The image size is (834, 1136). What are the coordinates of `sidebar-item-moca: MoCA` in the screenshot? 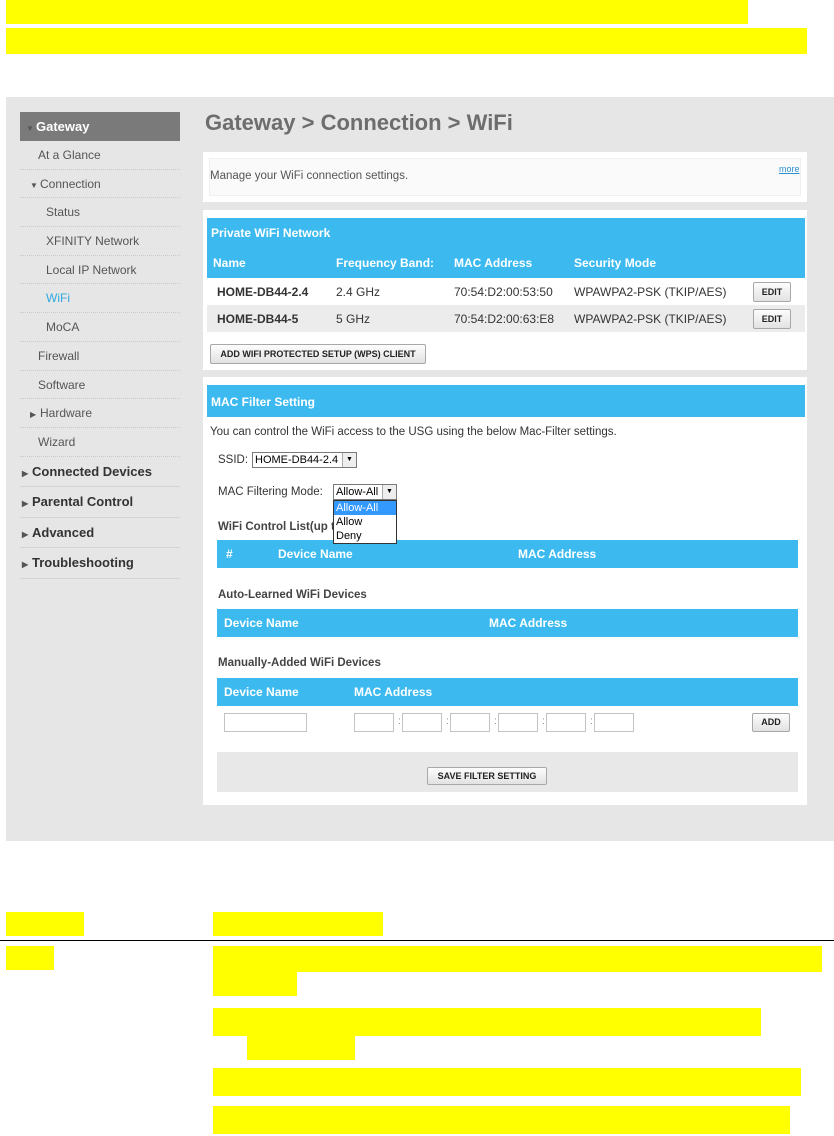 It's located at (100, 327).